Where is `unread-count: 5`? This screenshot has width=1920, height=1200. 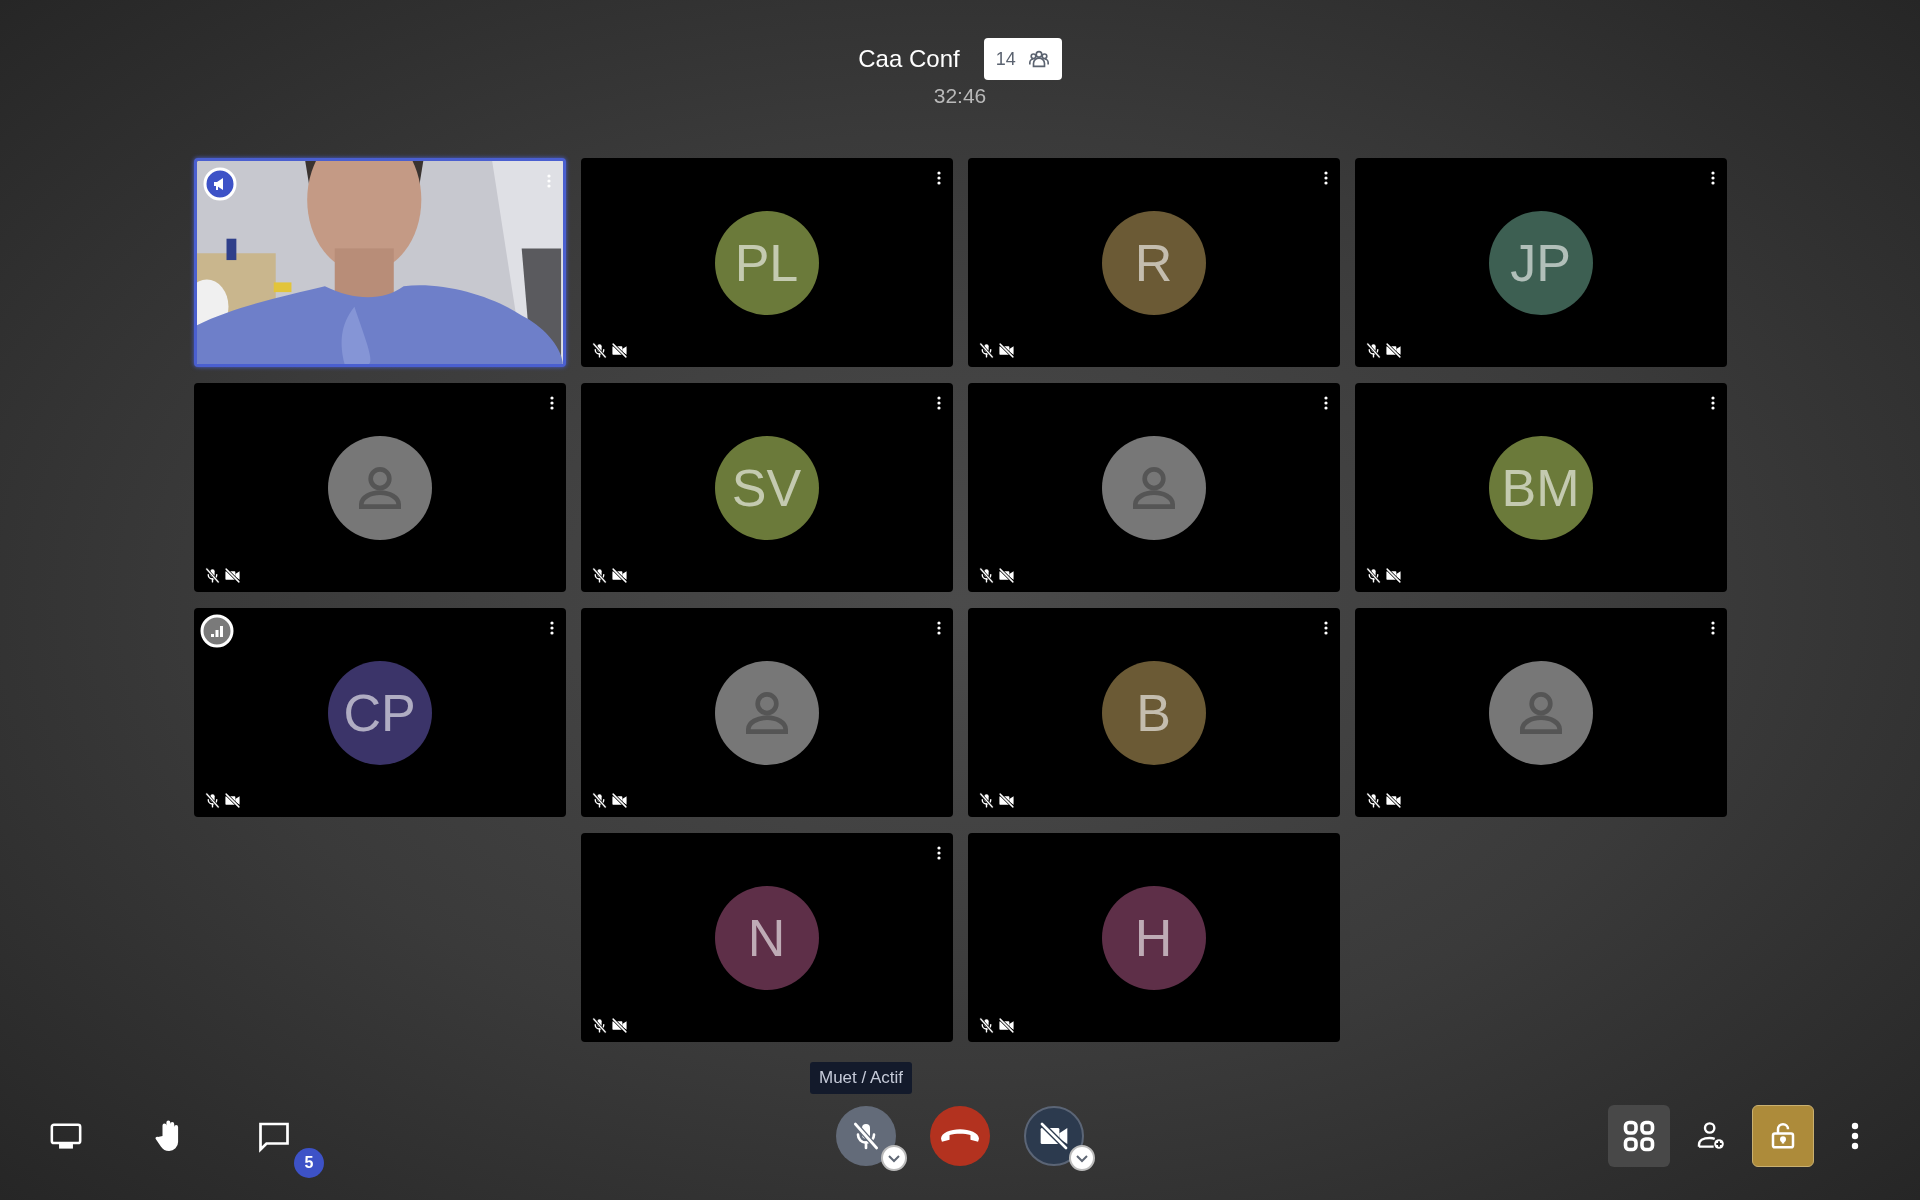
unread-count: 5 is located at coordinates (309, 1163).